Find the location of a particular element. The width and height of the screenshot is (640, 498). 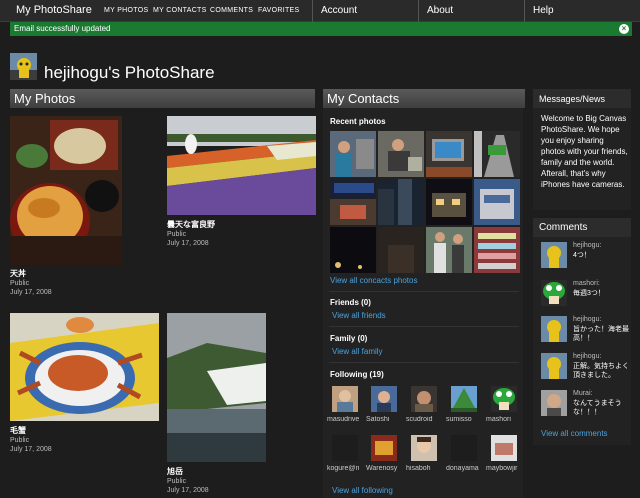

family-label: Family (0) is located at coordinates (349, 338).